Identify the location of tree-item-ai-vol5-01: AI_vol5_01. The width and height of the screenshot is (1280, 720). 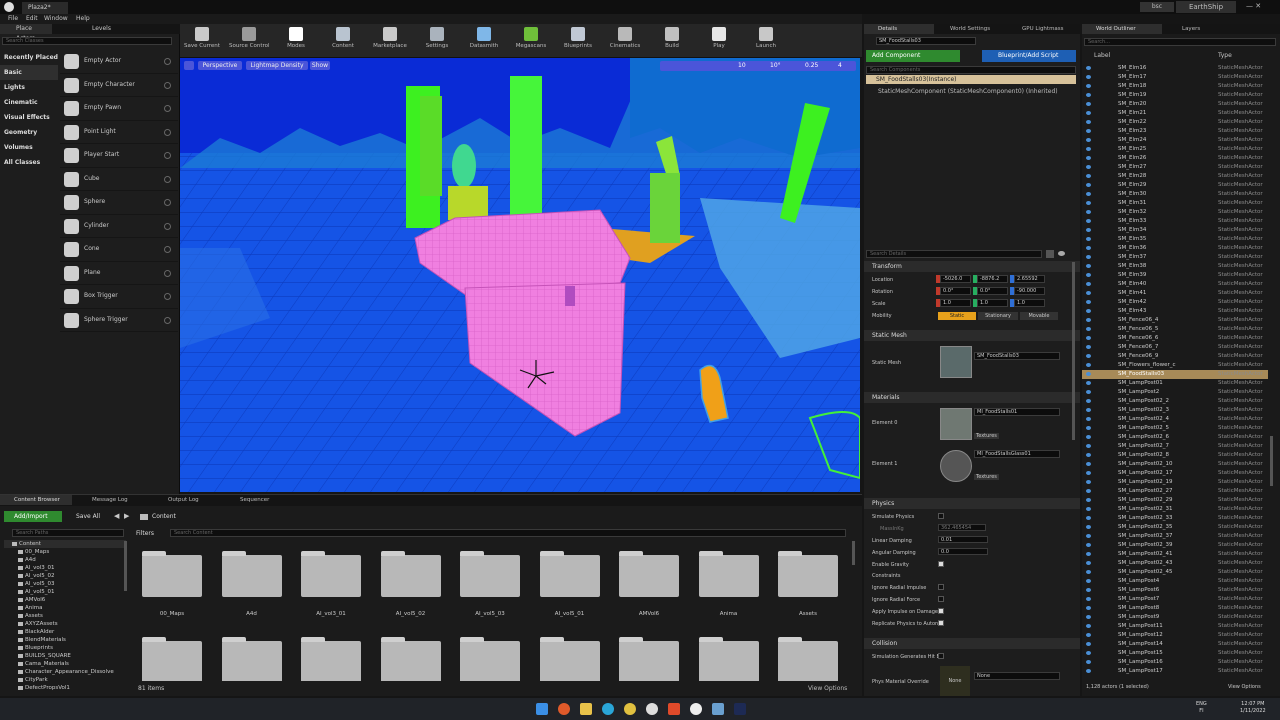
(65, 592).